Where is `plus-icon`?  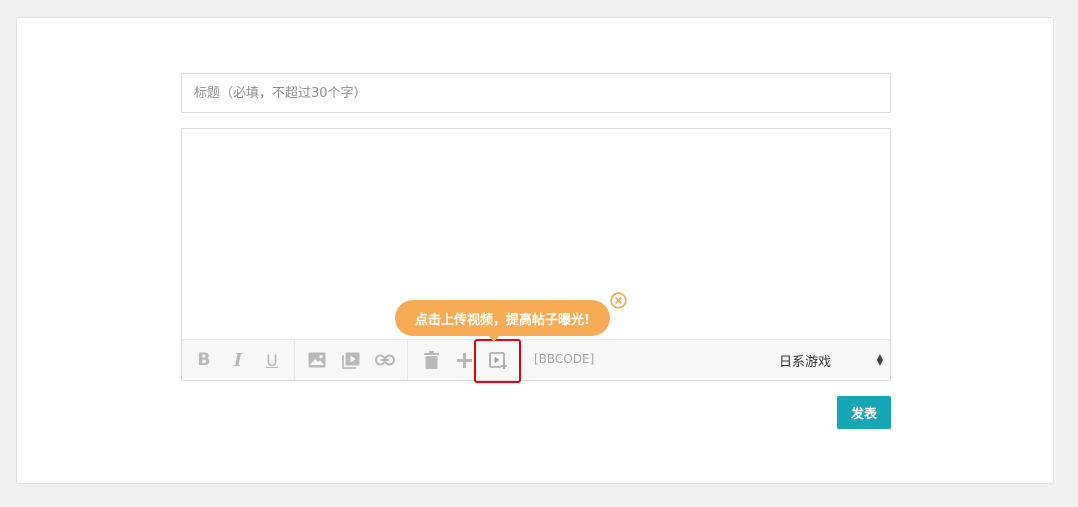
plus-icon is located at coordinates (464, 360).